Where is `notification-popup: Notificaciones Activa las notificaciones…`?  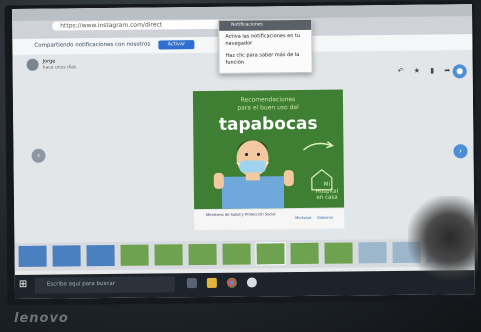
notification-popup: Notificaciones Activa las notificaciones… is located at coordinates (265, 46).